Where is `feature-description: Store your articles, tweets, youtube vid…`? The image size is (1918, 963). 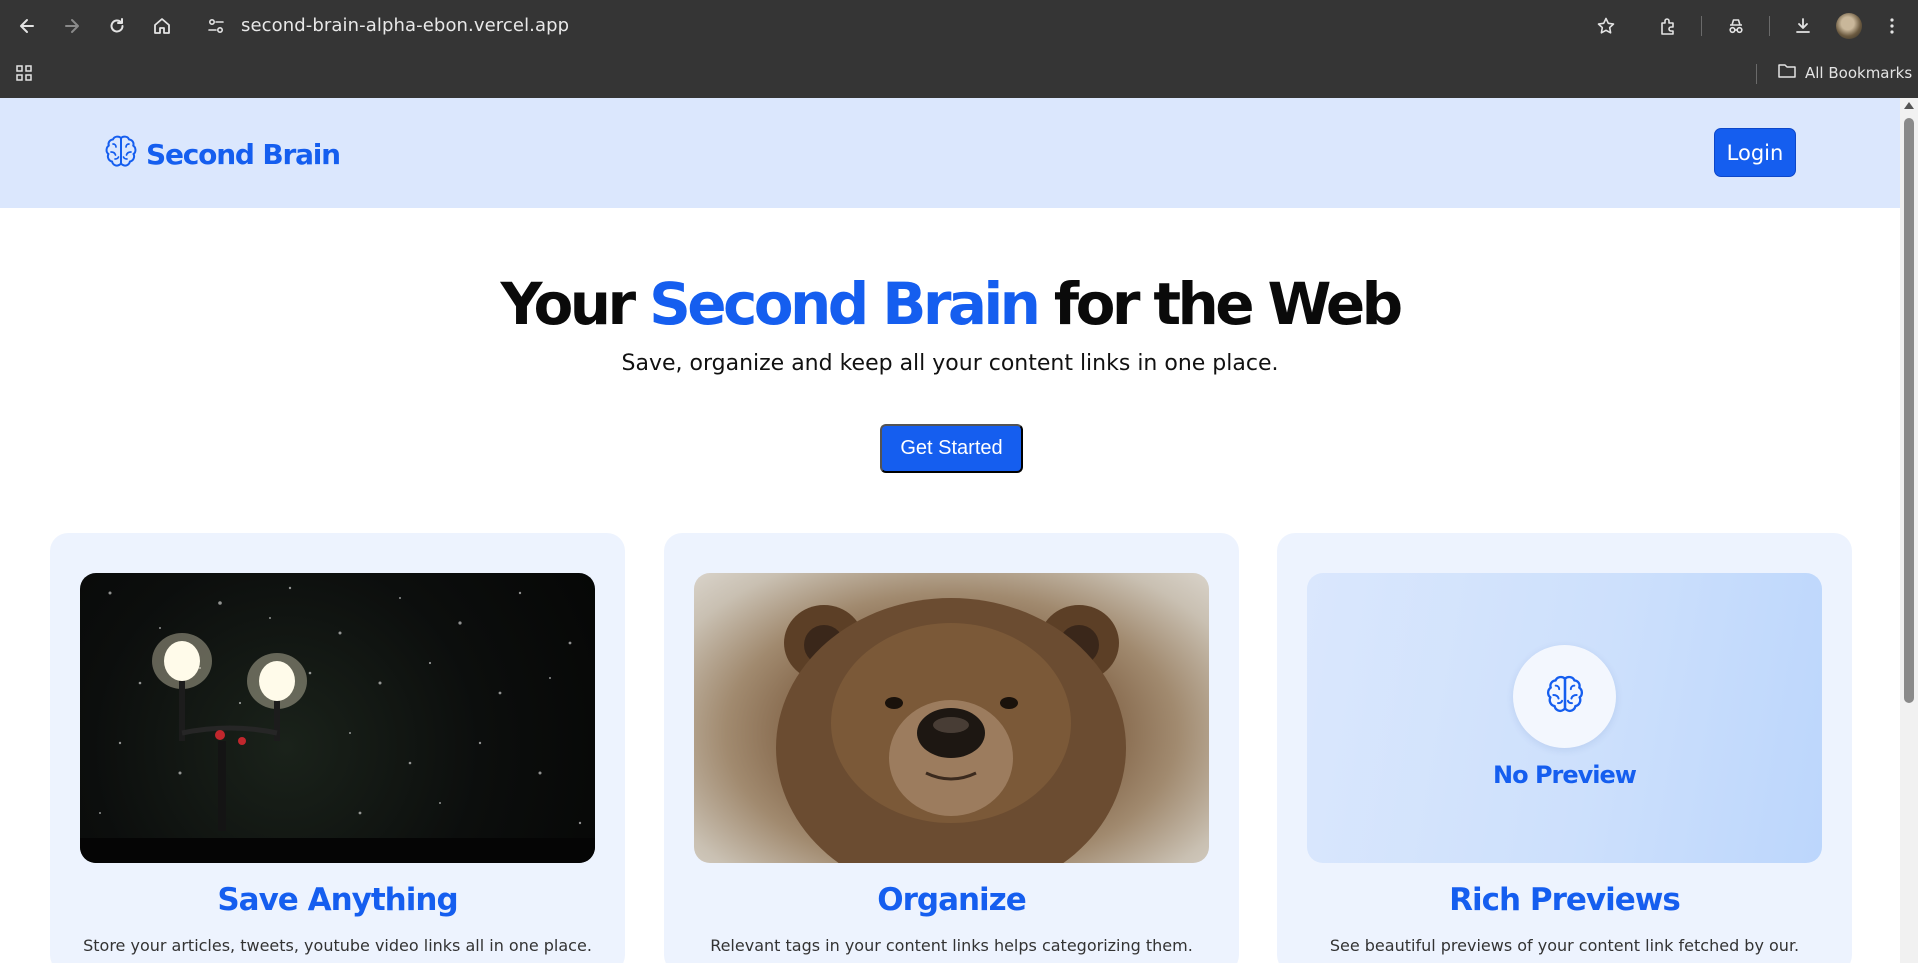
feature-description: Store your articles, tweets, youtube vid… is located at coordinates (337, 945).